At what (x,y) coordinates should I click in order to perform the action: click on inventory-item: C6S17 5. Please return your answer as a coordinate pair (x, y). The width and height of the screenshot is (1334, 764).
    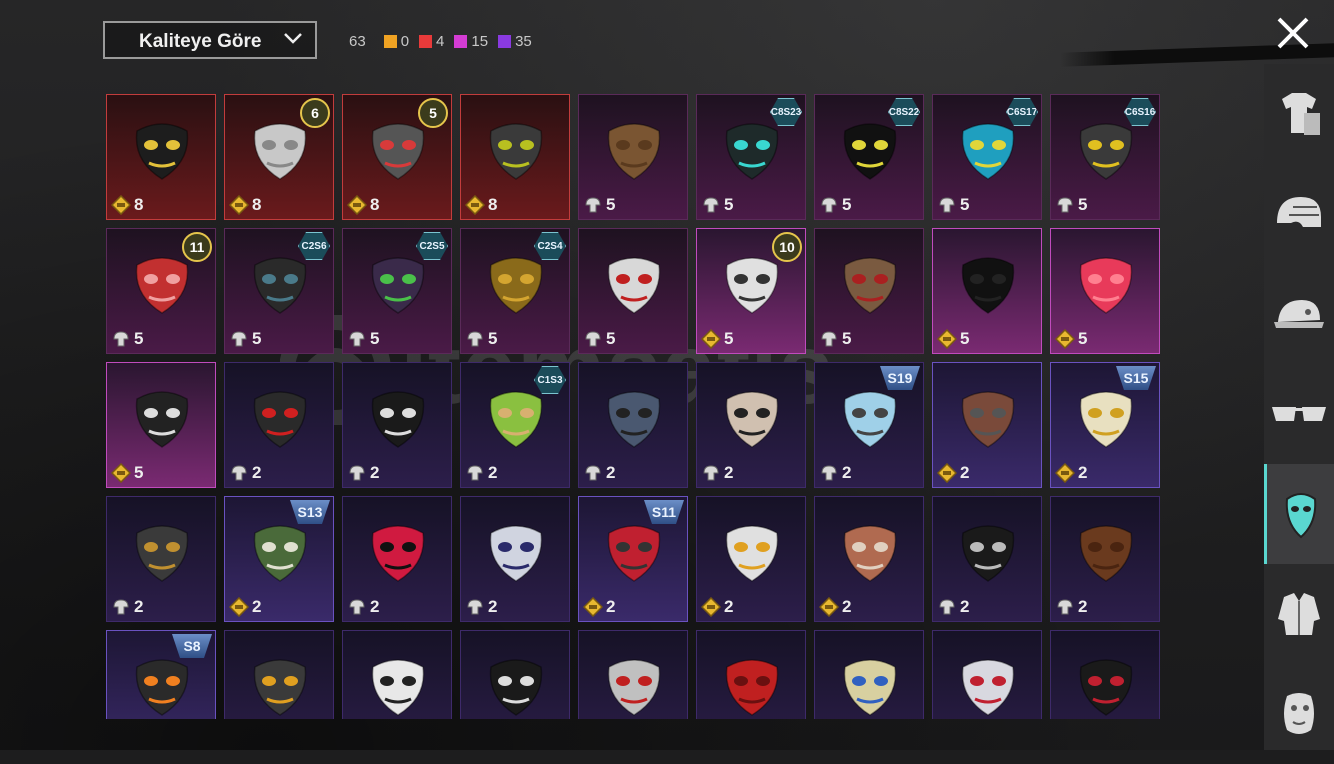
    Looking at the image, I should click on (987, 157).